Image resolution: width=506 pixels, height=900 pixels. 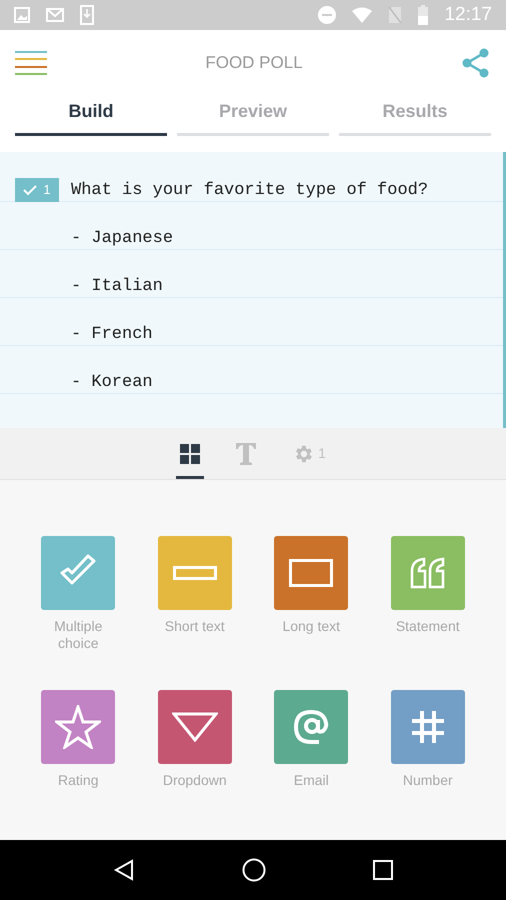 What do you see at coordinates (122, 239) in the screenshot?
I see `editor-line: - Japanese` at bounding box center [122, 239].